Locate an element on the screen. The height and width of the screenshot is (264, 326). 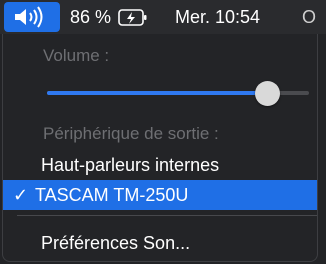
volume-slider-knob is located at coordinates (267, 93).